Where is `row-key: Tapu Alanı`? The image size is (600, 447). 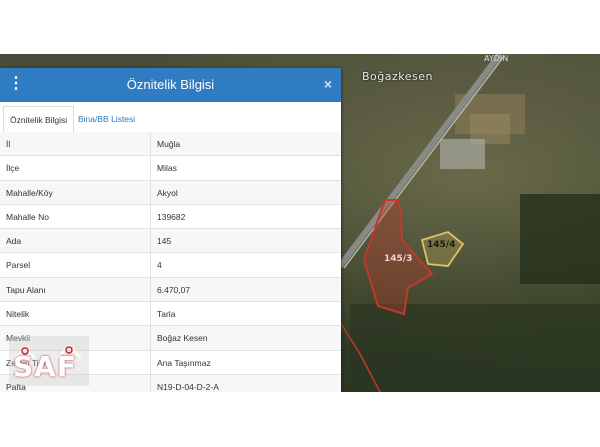
row-key: Tapu Alanı is located at coordinates (26, 289).